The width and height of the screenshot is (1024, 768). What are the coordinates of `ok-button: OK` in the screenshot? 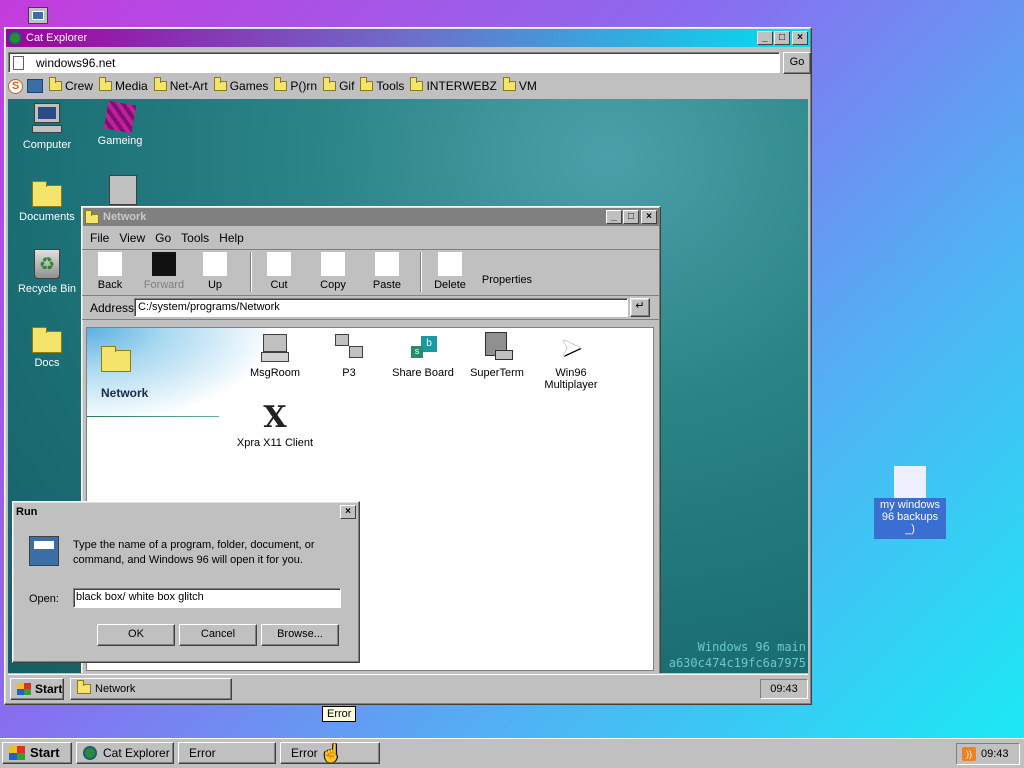 It's located at (136, 635).